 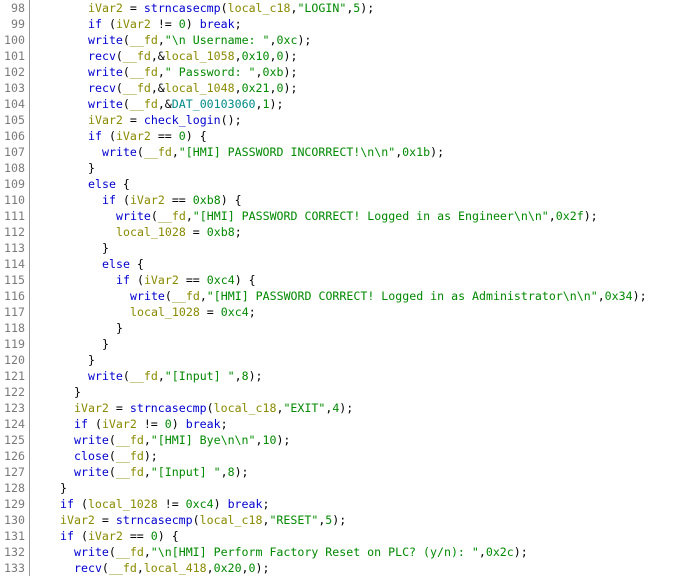 What do you see at coordinates (338, 248) in the screenshot?
I see `code-line: 113}` at bounding box center [338, 248].